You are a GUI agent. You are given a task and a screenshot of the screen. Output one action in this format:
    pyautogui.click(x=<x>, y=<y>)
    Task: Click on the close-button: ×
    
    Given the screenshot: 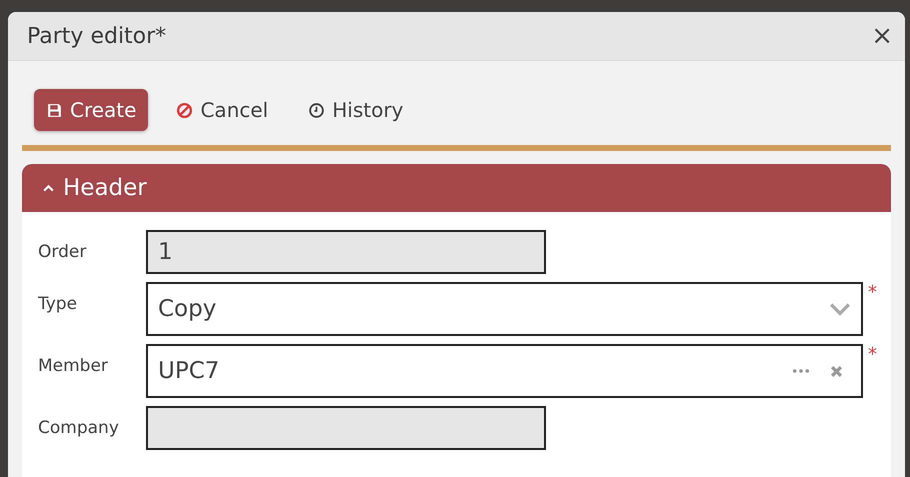 What is the action you would take?
    pyautogui.click(x=882, y=36)
    